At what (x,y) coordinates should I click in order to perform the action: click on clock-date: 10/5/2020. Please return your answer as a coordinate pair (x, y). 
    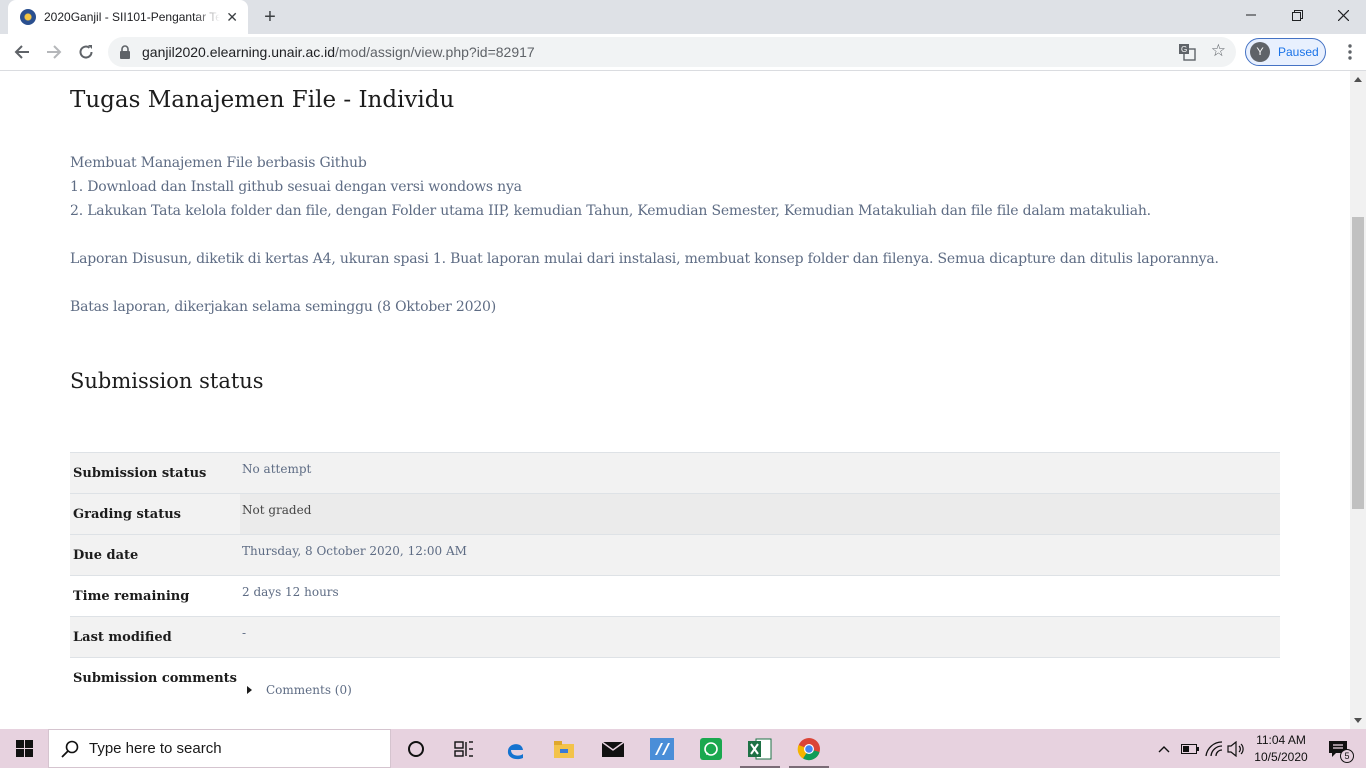
    Looking at the image, I should click on (1281, 757).